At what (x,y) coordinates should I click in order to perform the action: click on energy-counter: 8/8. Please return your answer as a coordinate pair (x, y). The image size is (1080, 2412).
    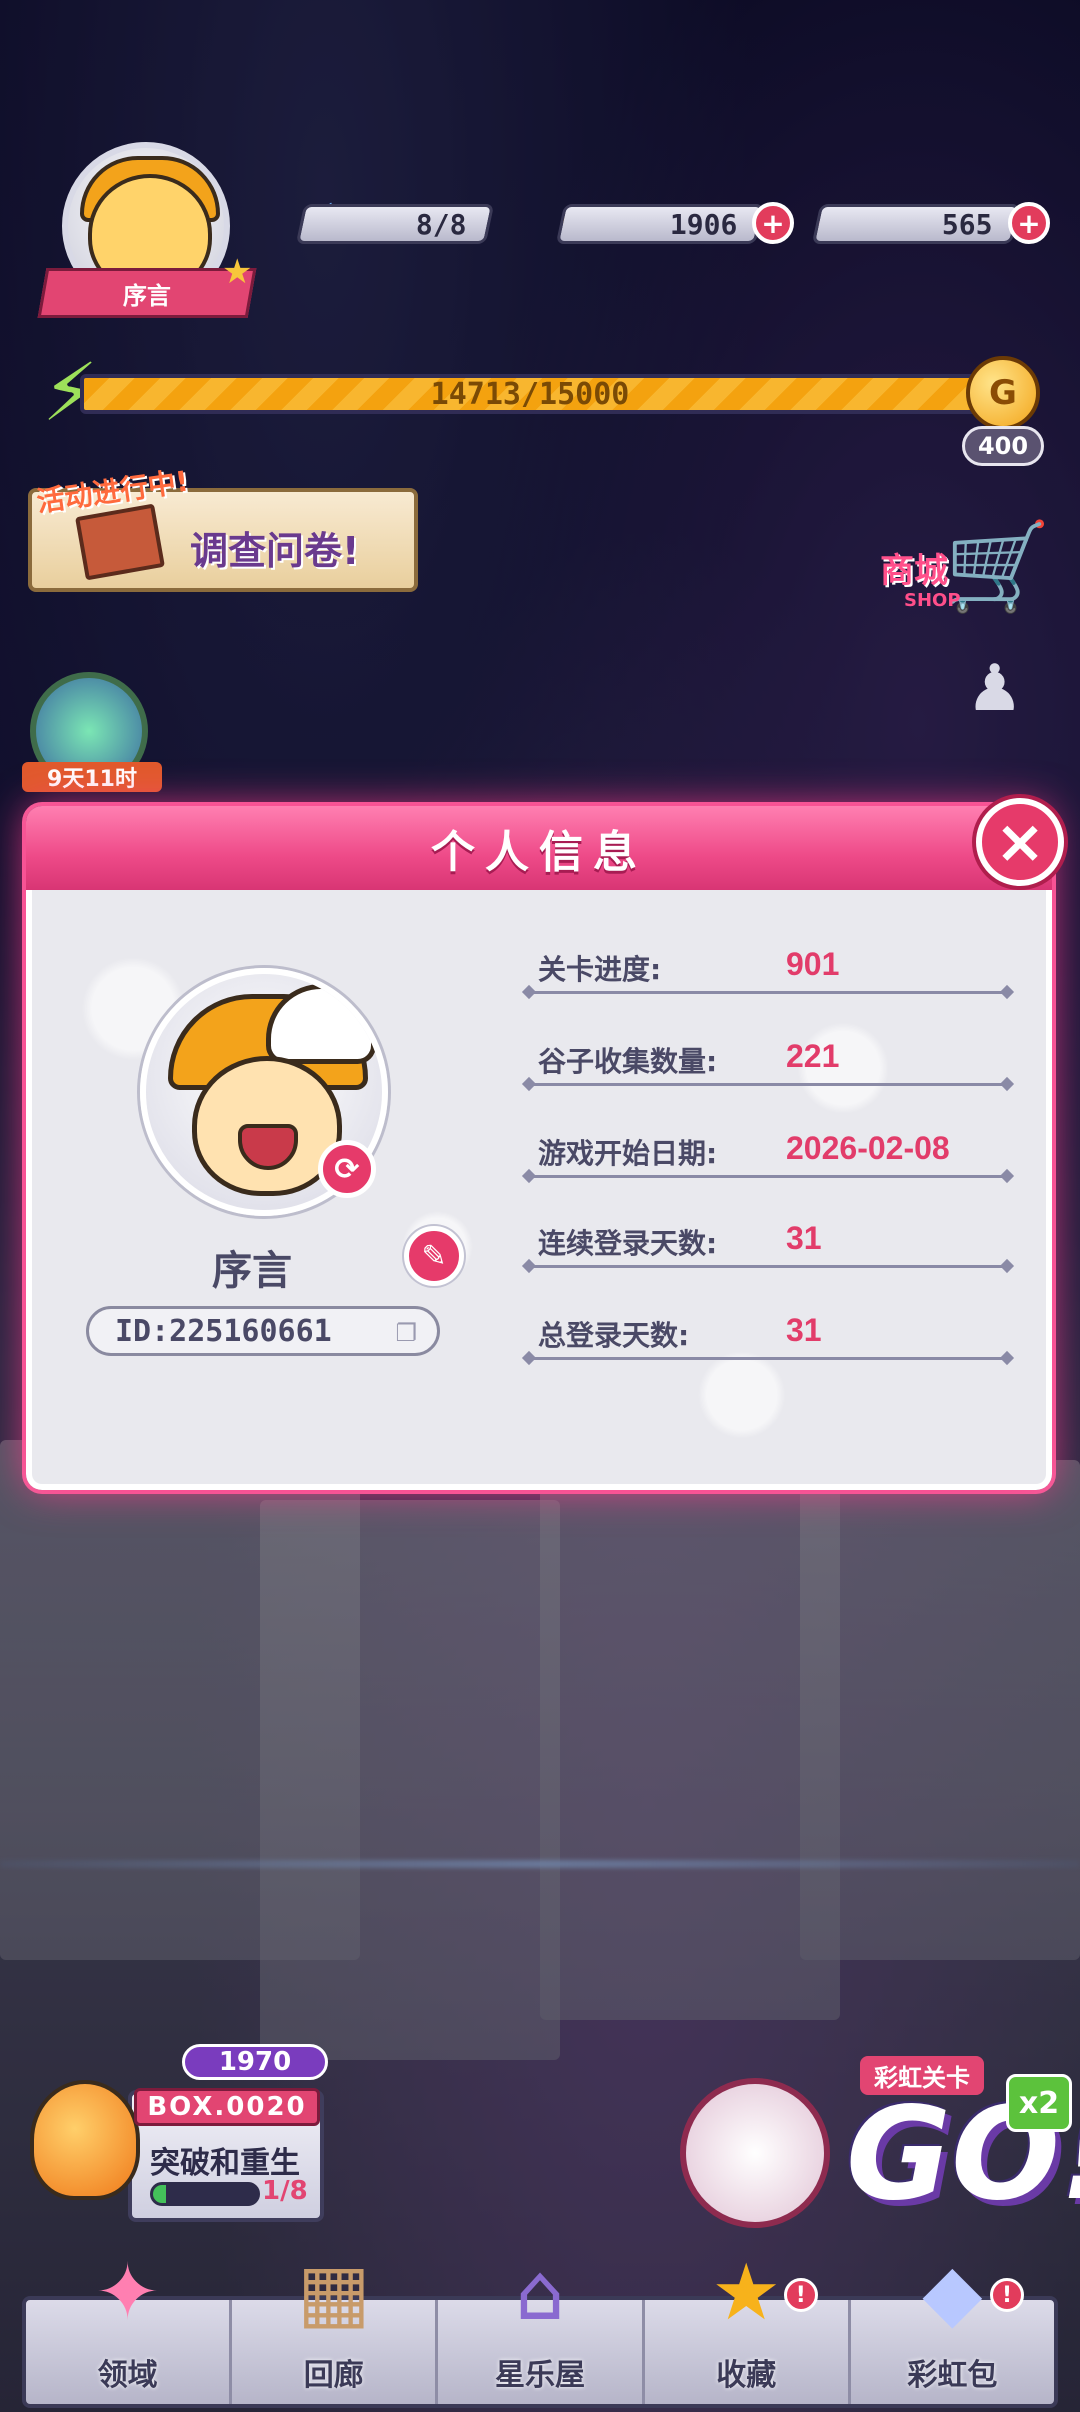
    Looking at the image, I should click on (395, 224).